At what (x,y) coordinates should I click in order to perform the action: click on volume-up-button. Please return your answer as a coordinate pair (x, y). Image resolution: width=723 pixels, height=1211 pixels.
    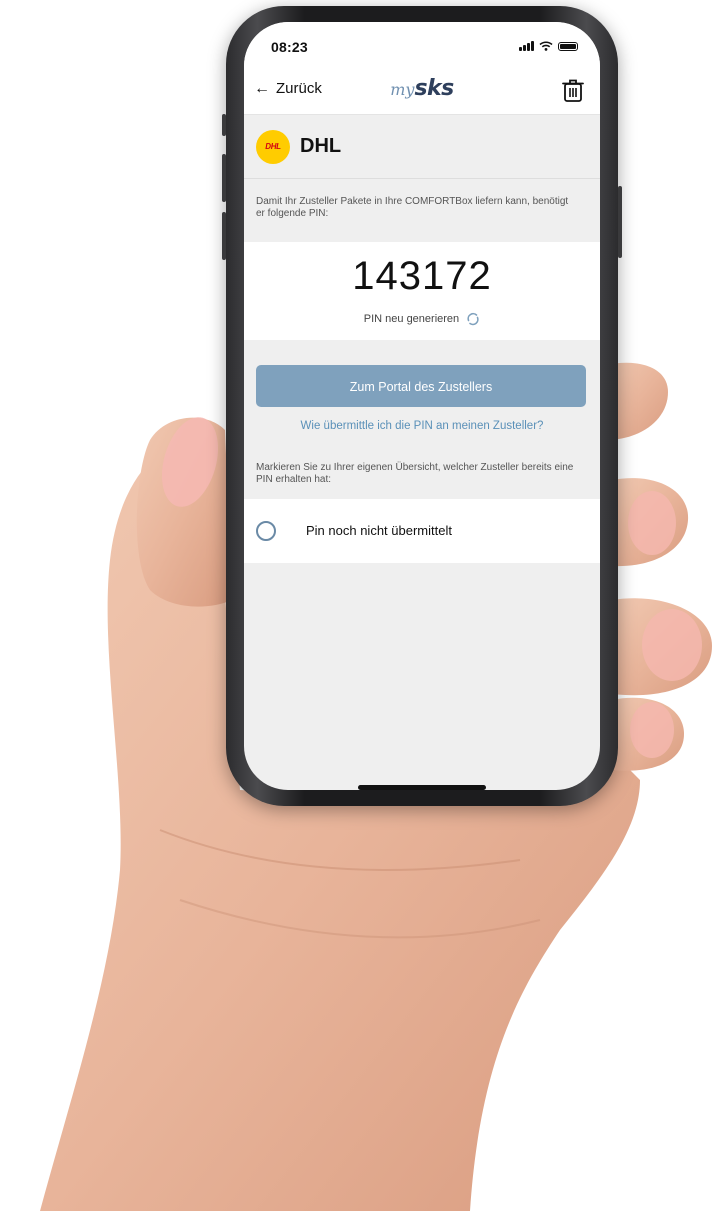
    Looking at the image, I should click on (224, 178).